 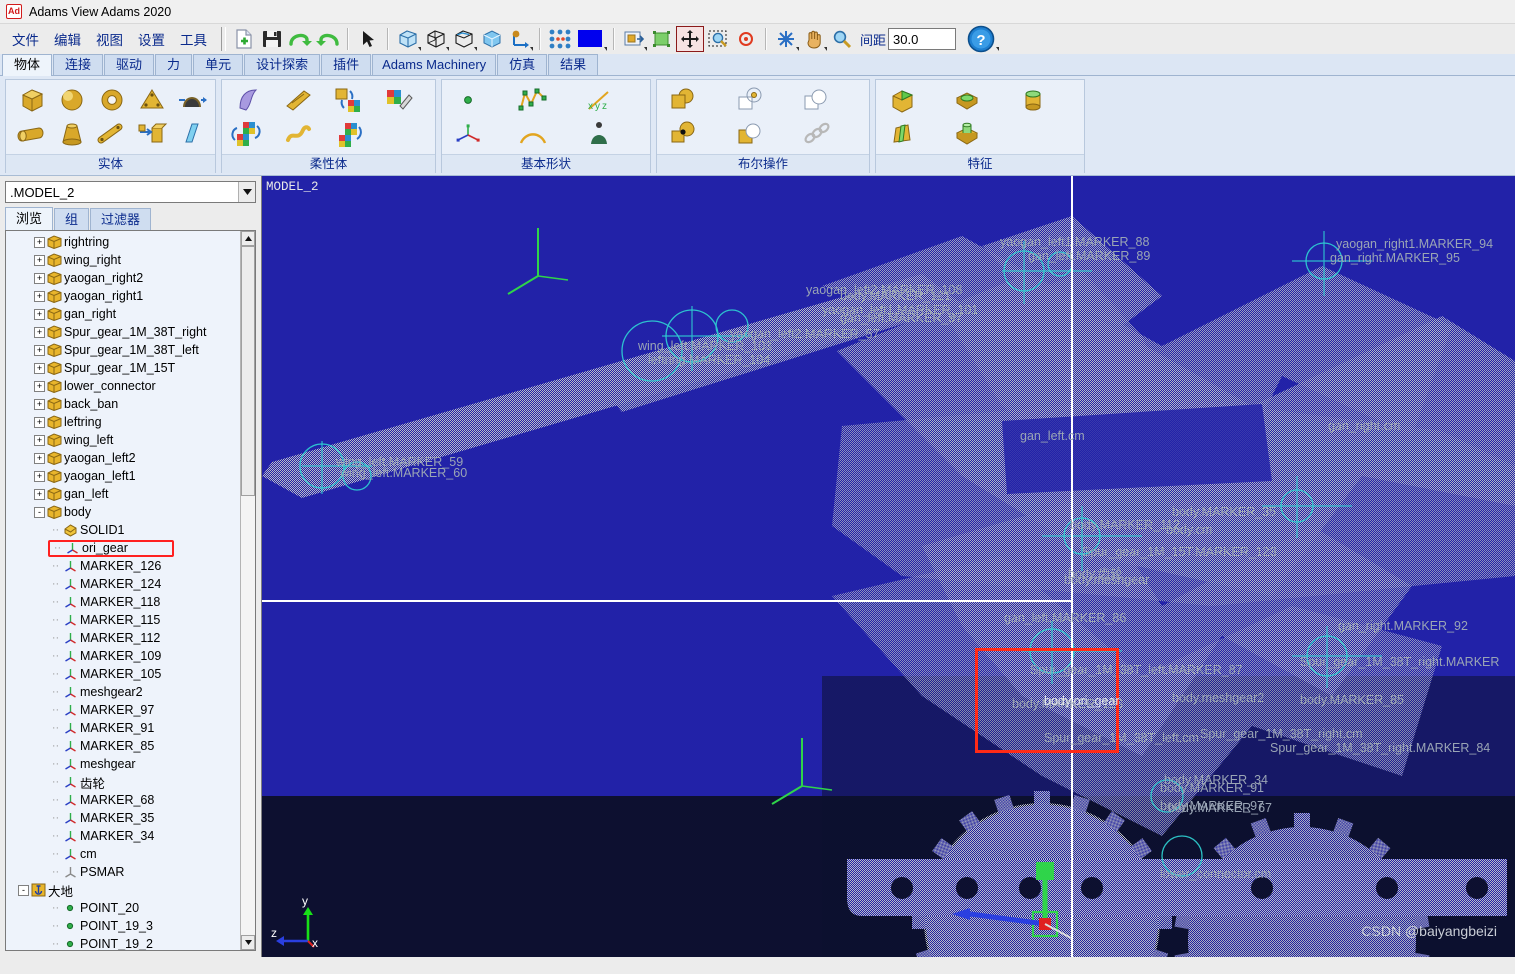 What do you see at coordinates (298, 134) in the screenshot?
I see `flex-spline-icon` at bounding box center [298, 134].